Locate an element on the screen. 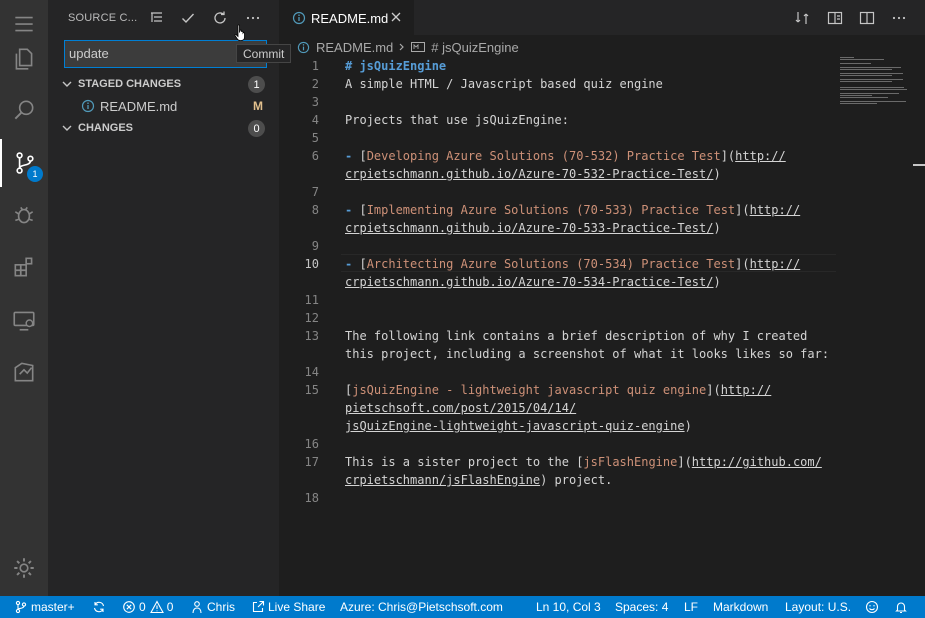 The height and width of the screenshot is (618, 925). keyboard-layout-status: Layout: U.S. is located at coordinates (818, 607).